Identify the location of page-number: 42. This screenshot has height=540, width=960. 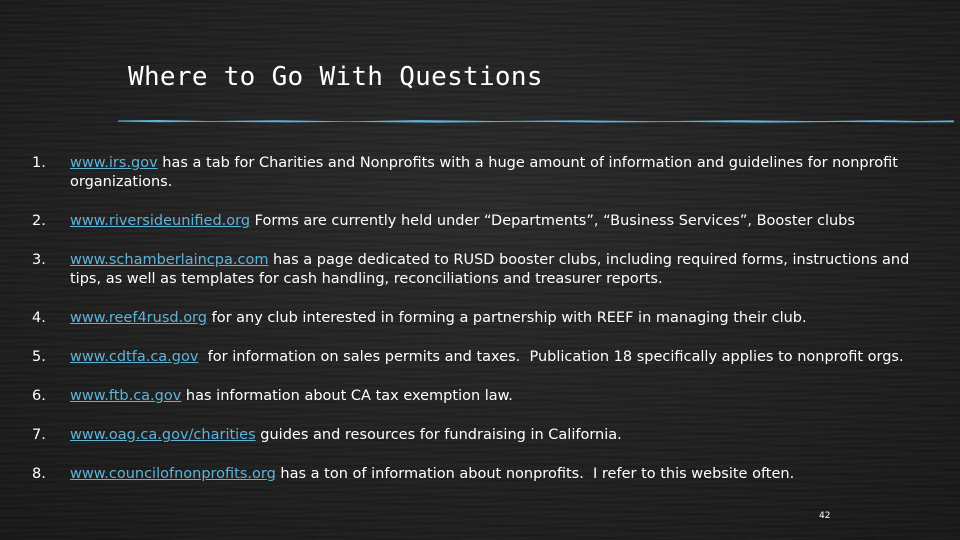
(825, 516).